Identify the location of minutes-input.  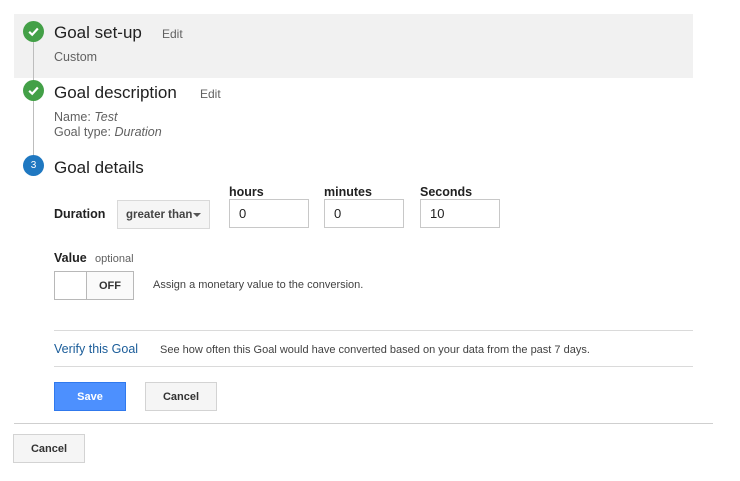
(364, 213).